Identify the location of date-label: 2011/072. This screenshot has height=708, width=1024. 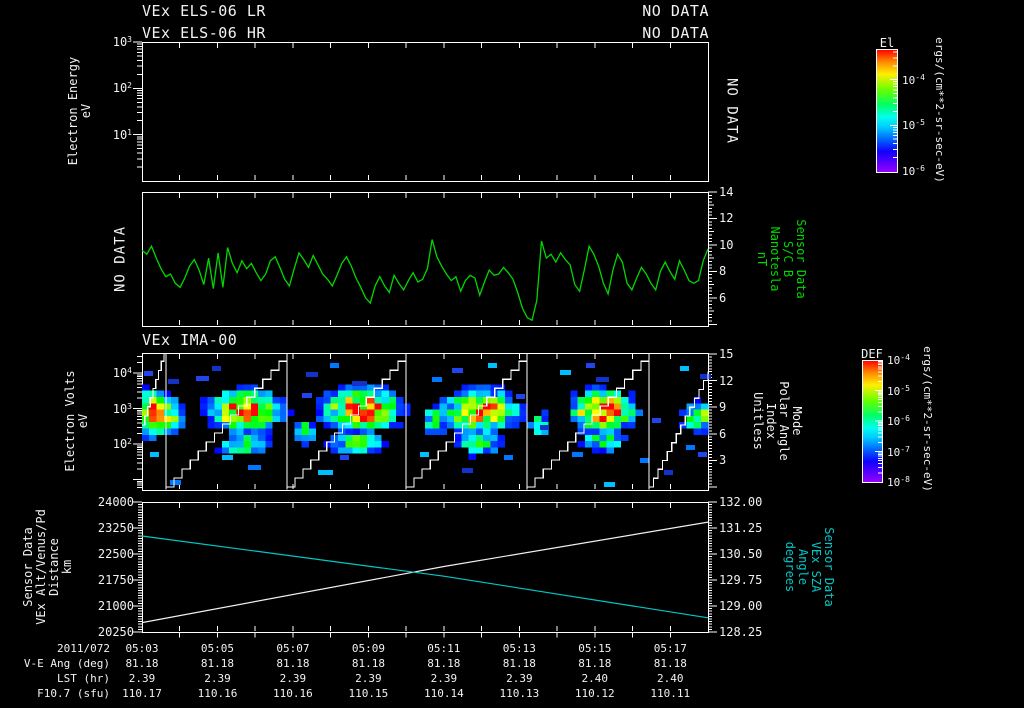
(83, 648).